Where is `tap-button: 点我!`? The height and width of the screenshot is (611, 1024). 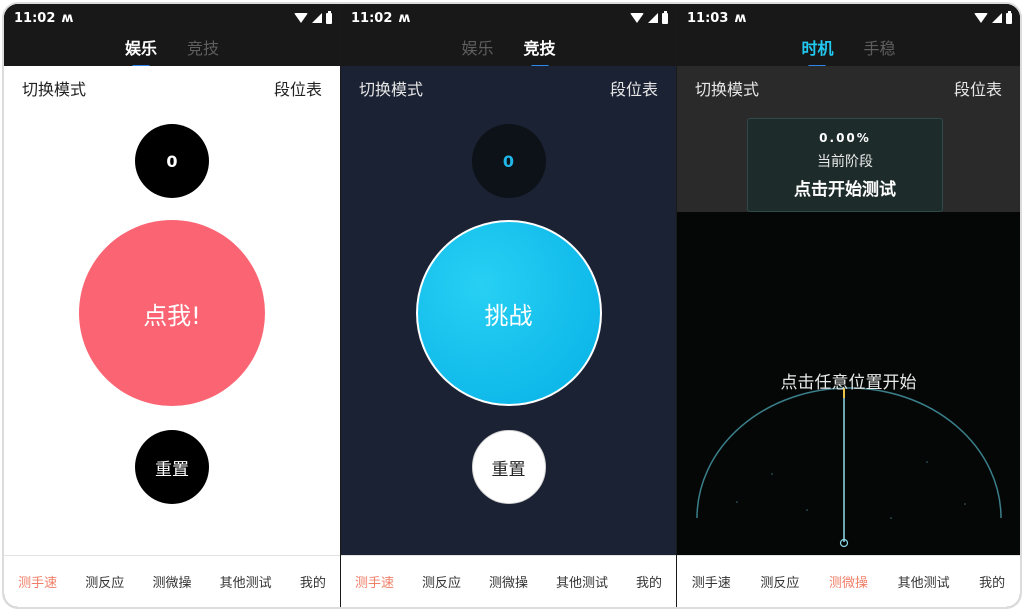
tap-button: 点我! is located at coordinates (172, 313).